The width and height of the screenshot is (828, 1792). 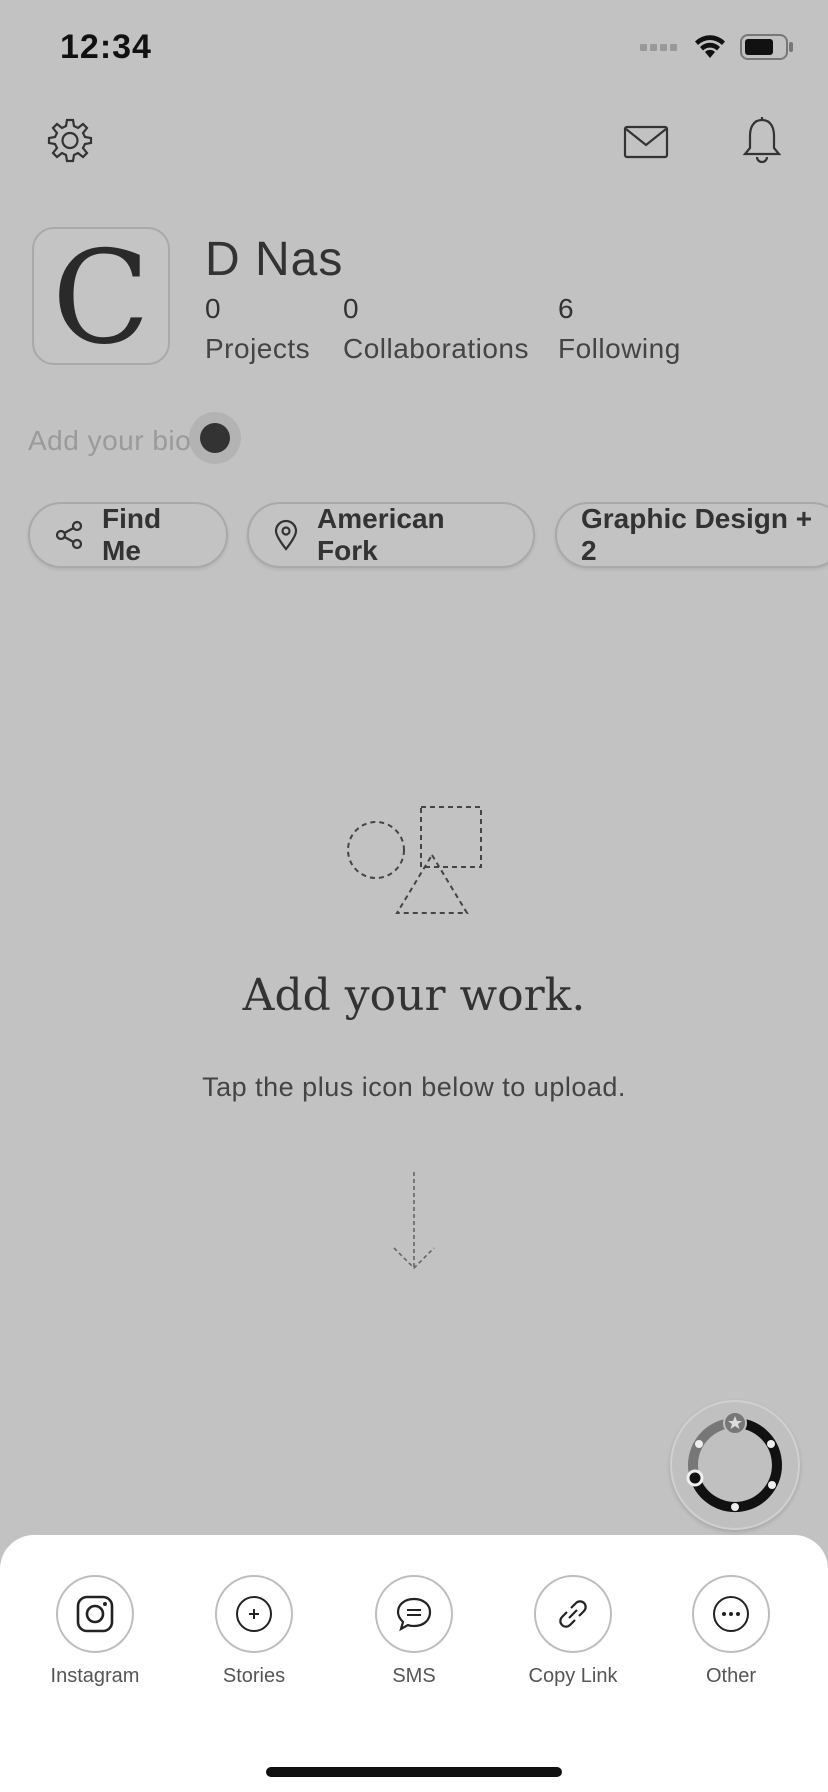 I want to click on bell-icon, so click(x=762, y=140).